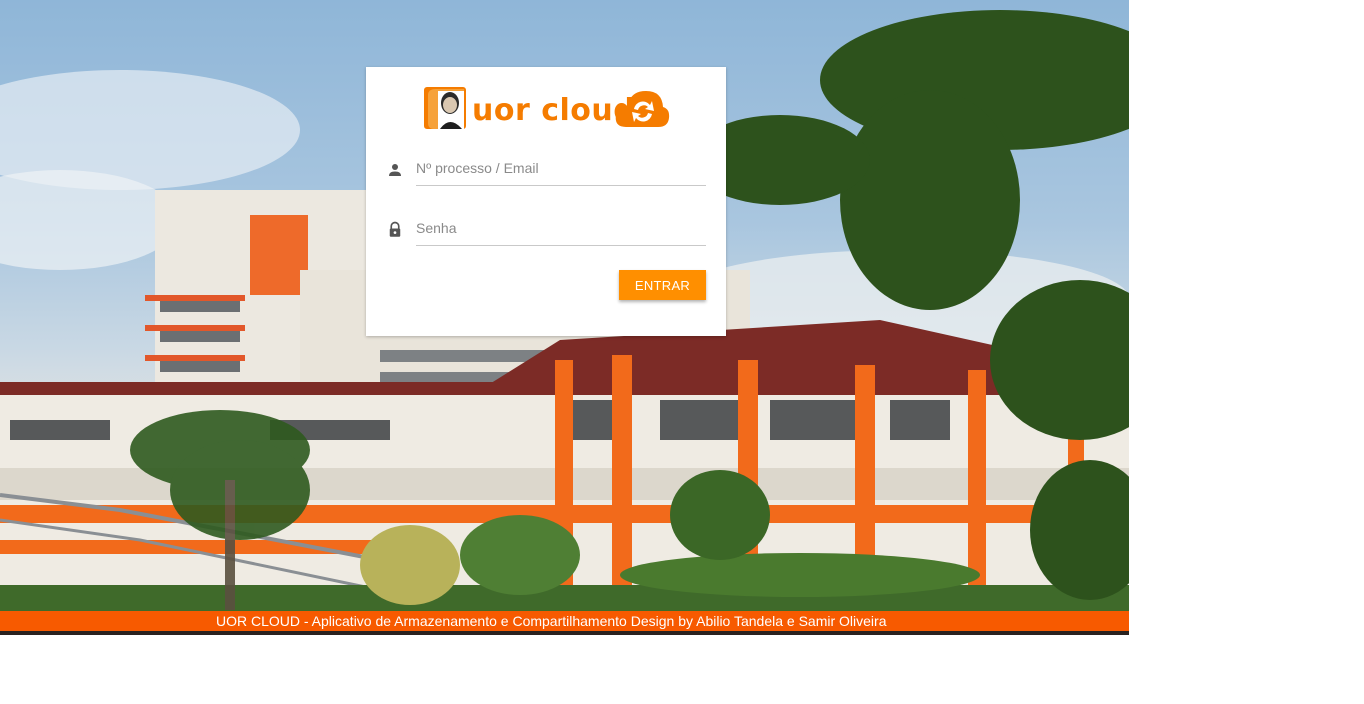  I want to click on lock-icon, so click(395, 229).